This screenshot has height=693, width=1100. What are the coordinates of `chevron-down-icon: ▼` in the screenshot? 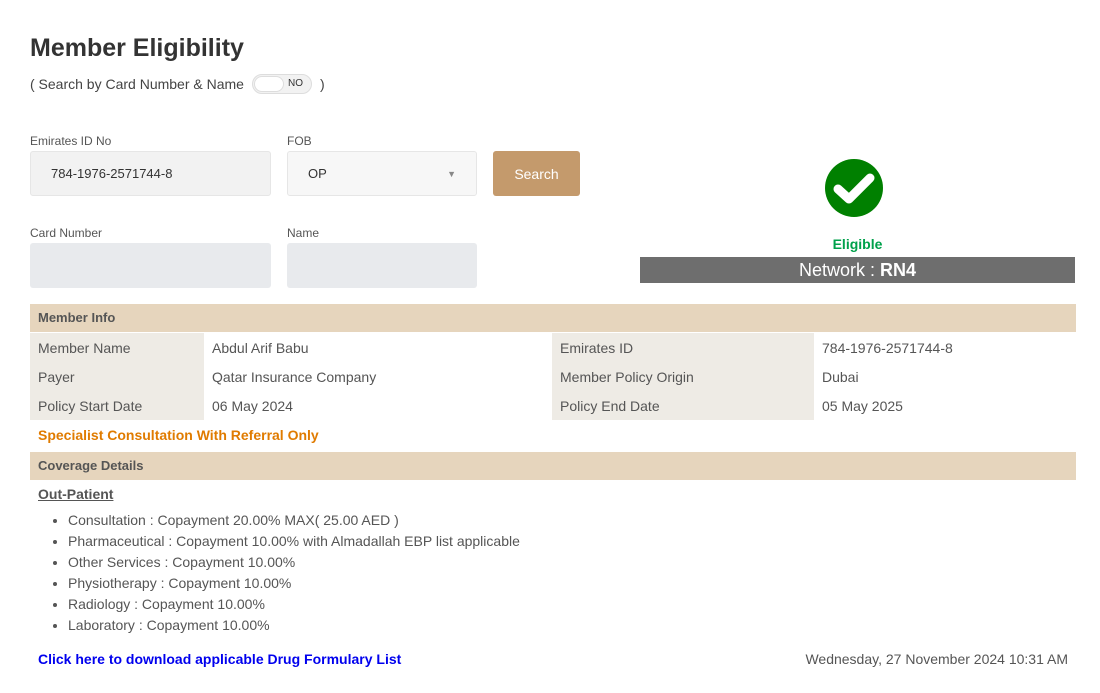 It's located at (451, 173).